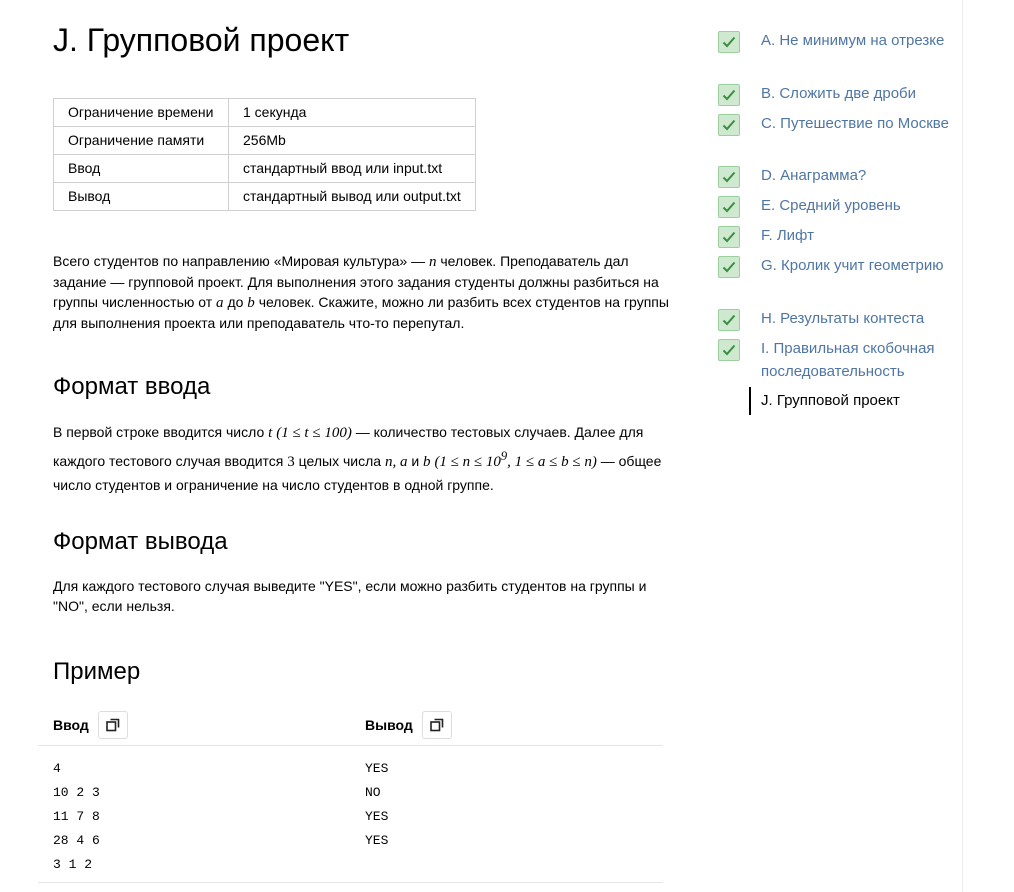 Image resolution: width=1014 pixels, height=892 pixels. I want to click on math-var-a: a, so click(220, 303).